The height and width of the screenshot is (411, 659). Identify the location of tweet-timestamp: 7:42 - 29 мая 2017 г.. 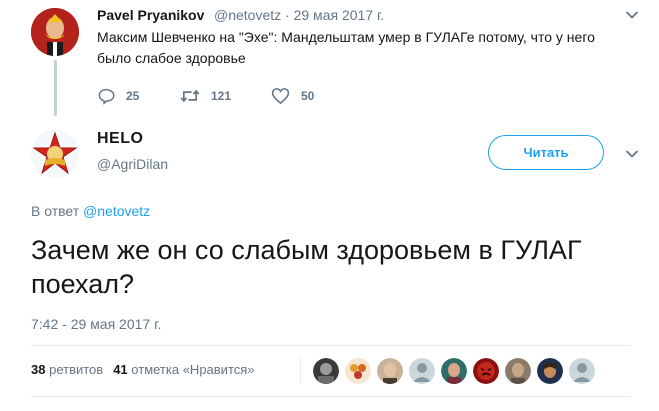
(96, 324).